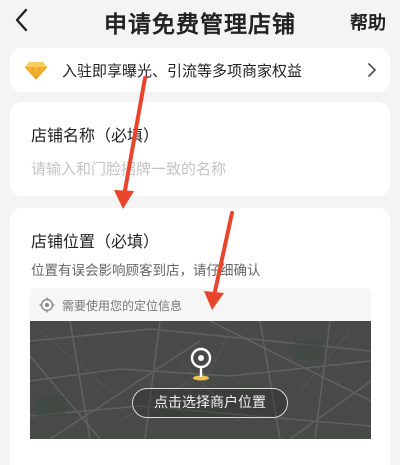  Describe the element at coordinates (36, 71) in the screenshot. I see `diamond-icon` at that location.